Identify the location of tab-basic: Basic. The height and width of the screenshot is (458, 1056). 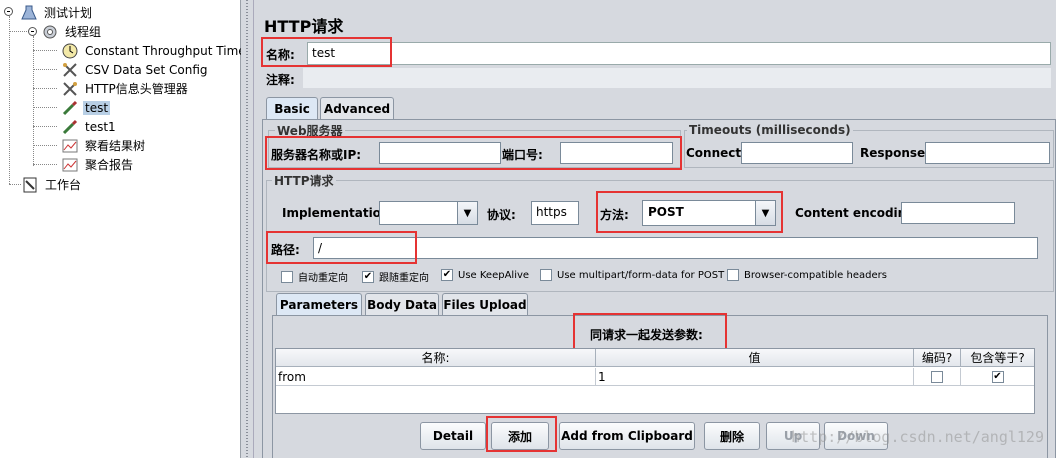
(292, 108).